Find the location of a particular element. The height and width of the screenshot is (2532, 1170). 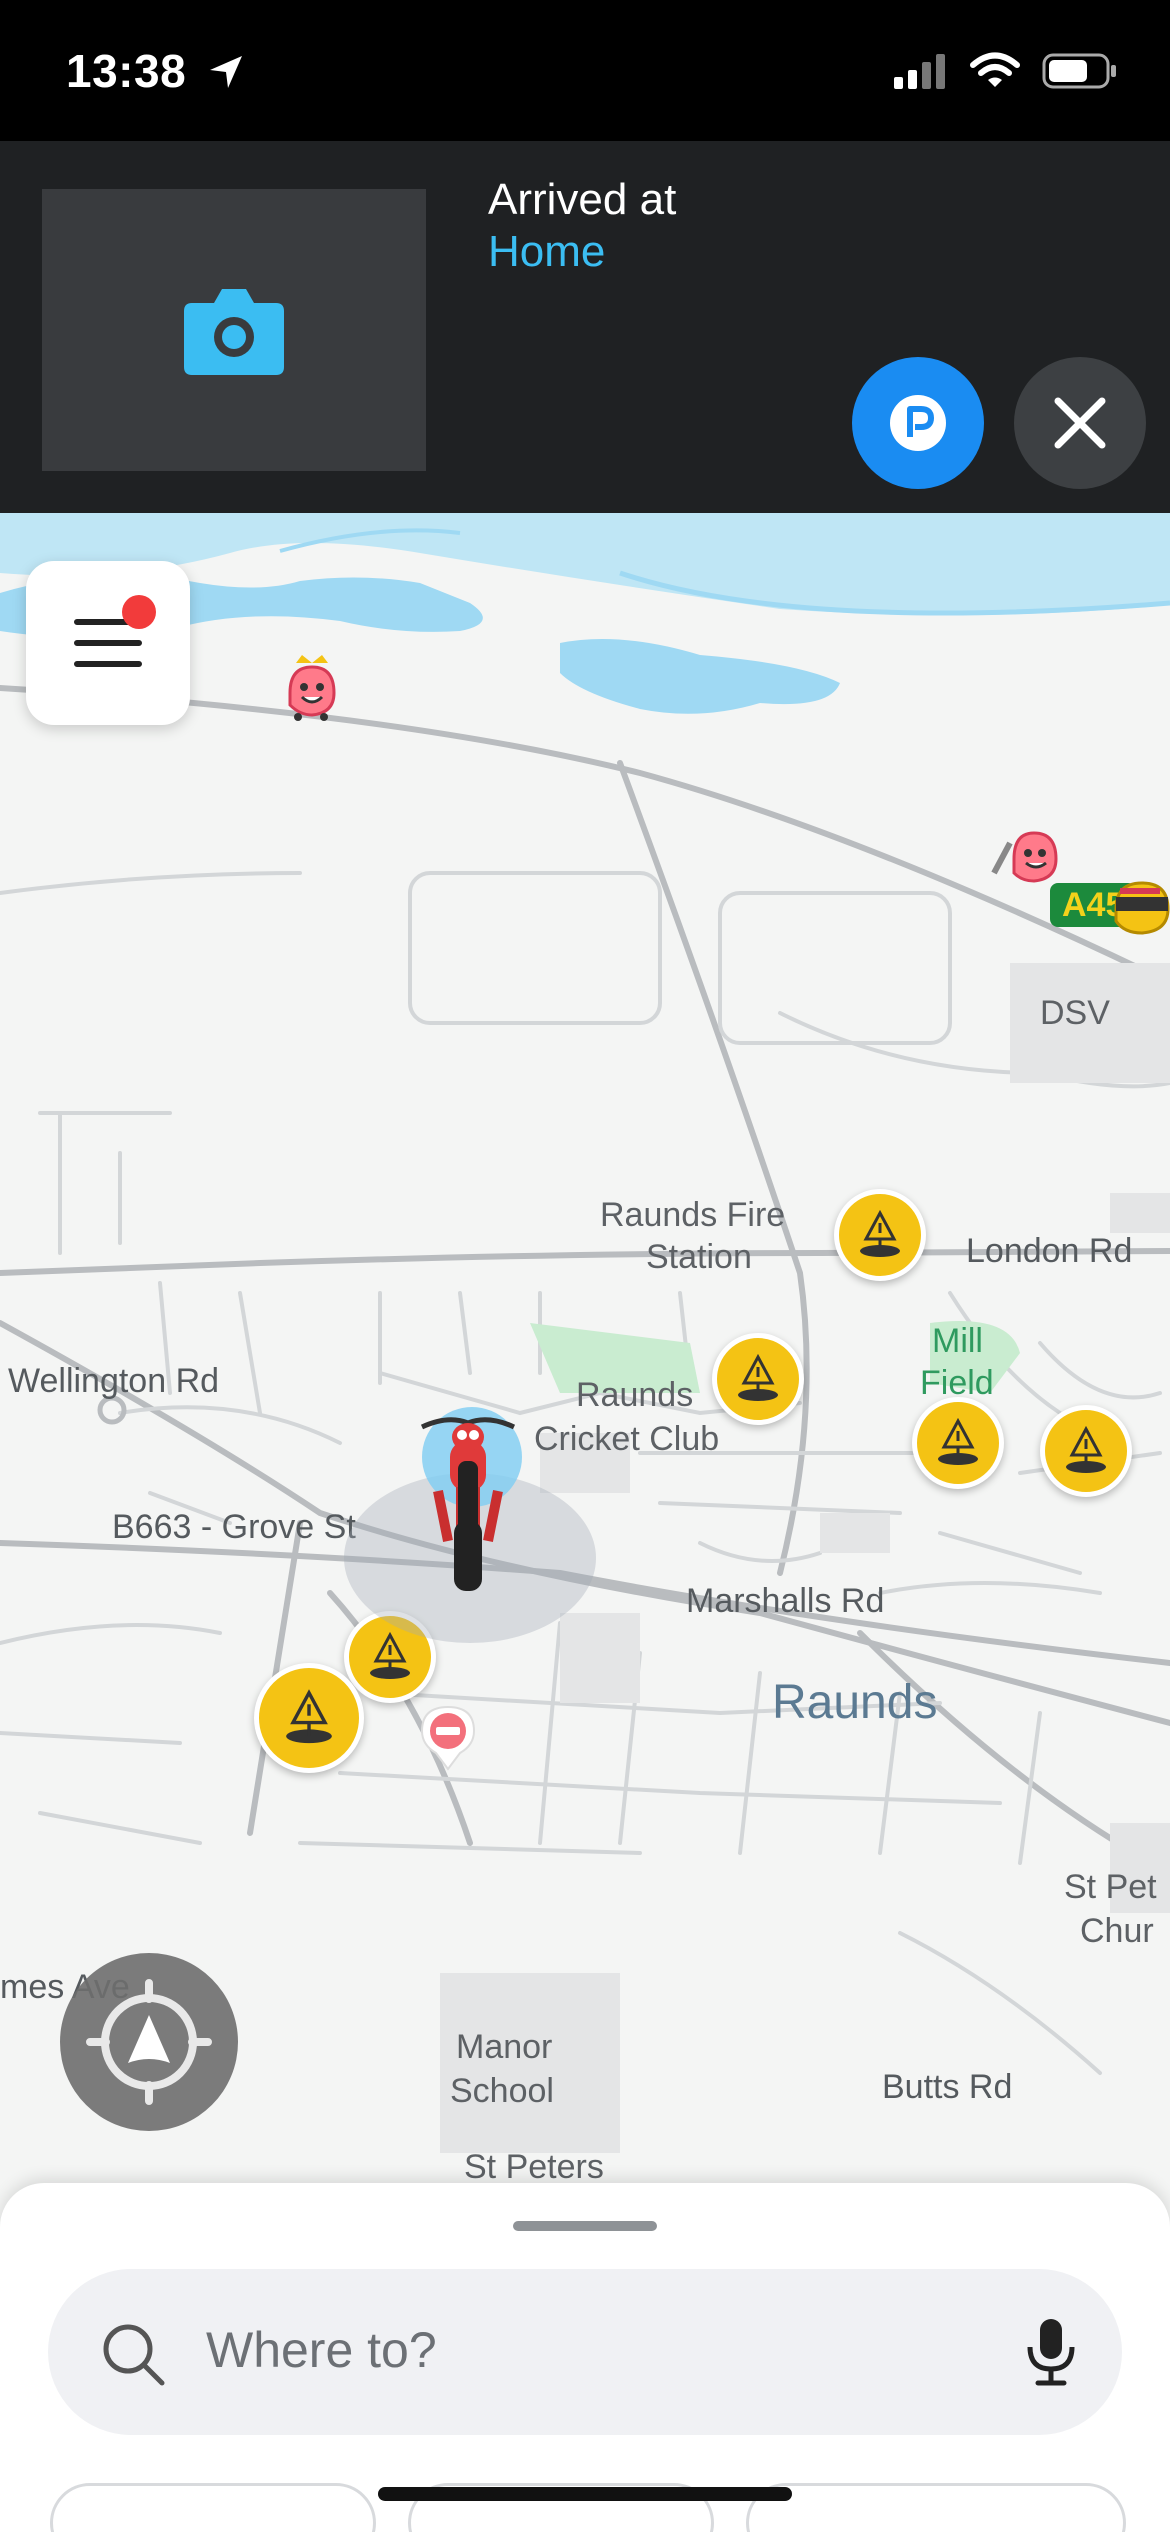

battery-icon is located at coordinates (1080, 73).